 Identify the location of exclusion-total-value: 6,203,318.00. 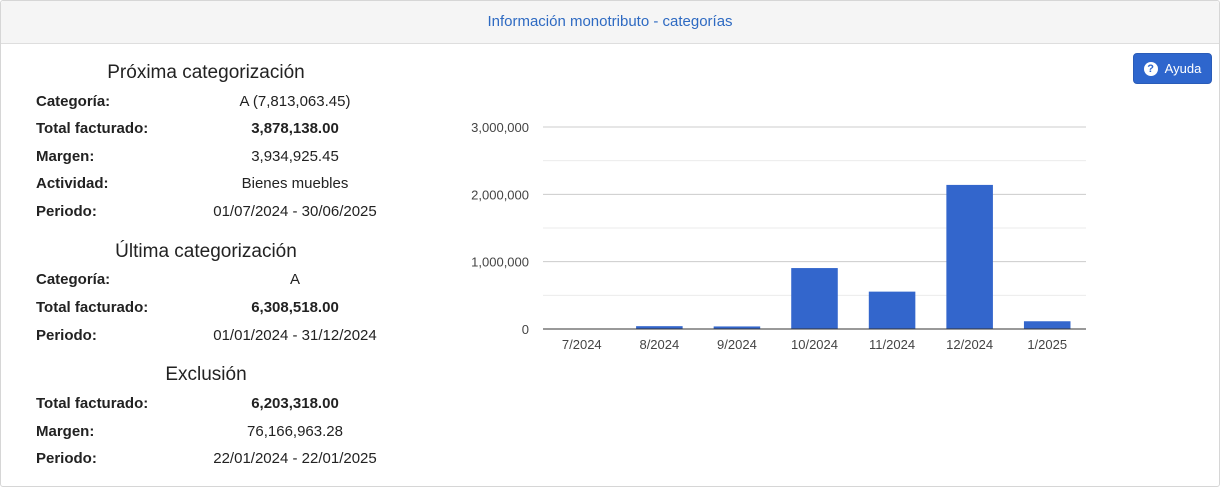
(295, 403).